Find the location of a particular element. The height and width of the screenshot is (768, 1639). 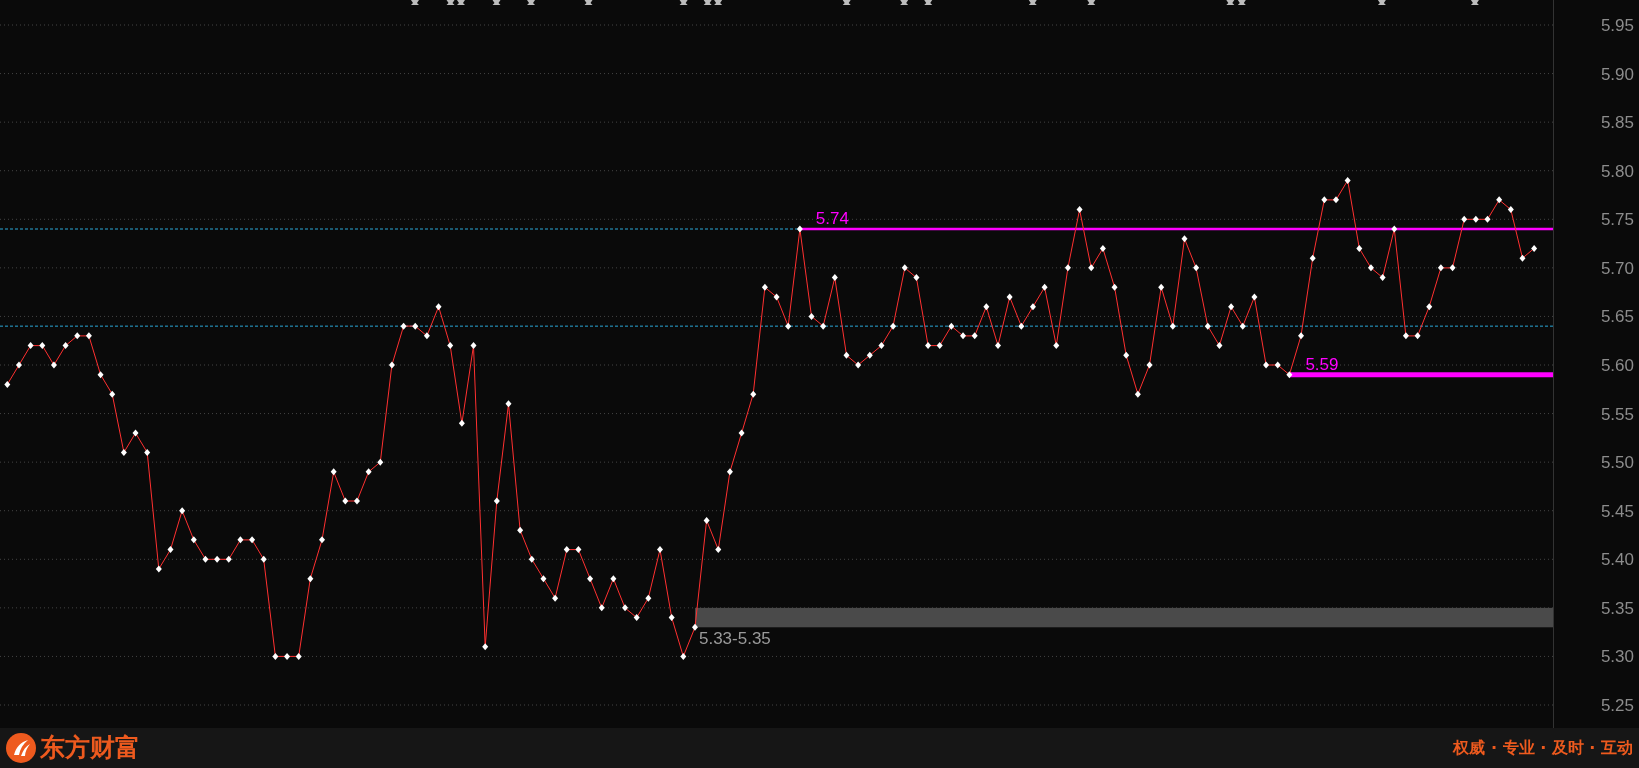

axis-label: 5.80 is located at coordinates (1617, 171).